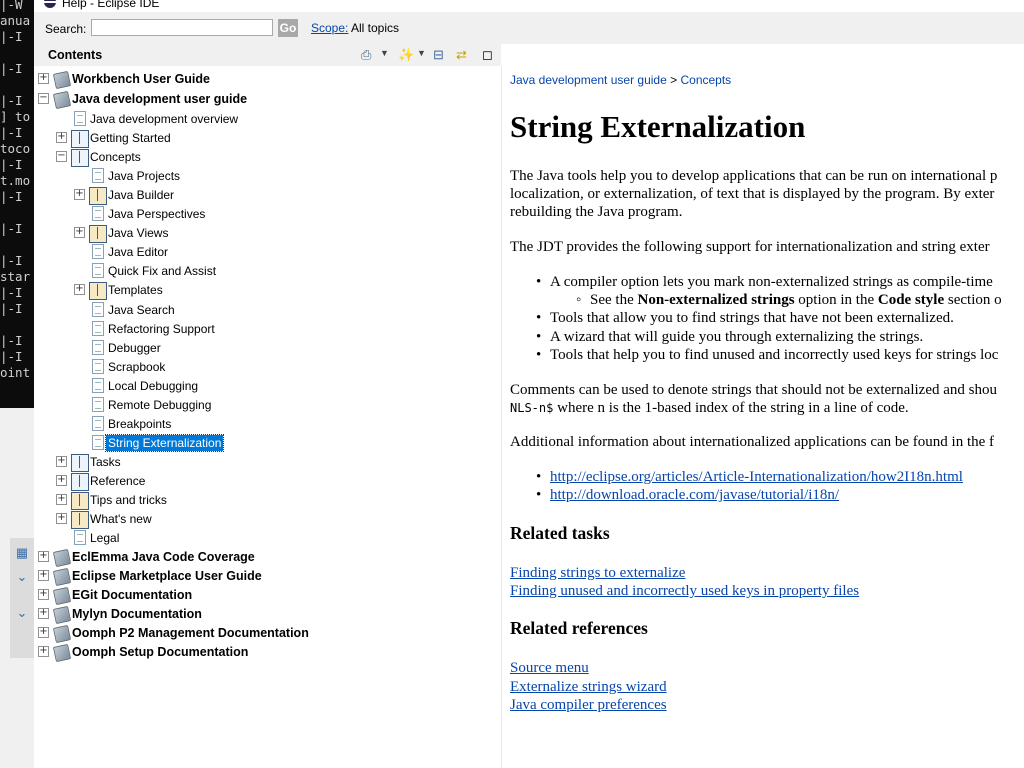  I want to click on related-reference-link: Java compiler preferences, so click(588, 705).